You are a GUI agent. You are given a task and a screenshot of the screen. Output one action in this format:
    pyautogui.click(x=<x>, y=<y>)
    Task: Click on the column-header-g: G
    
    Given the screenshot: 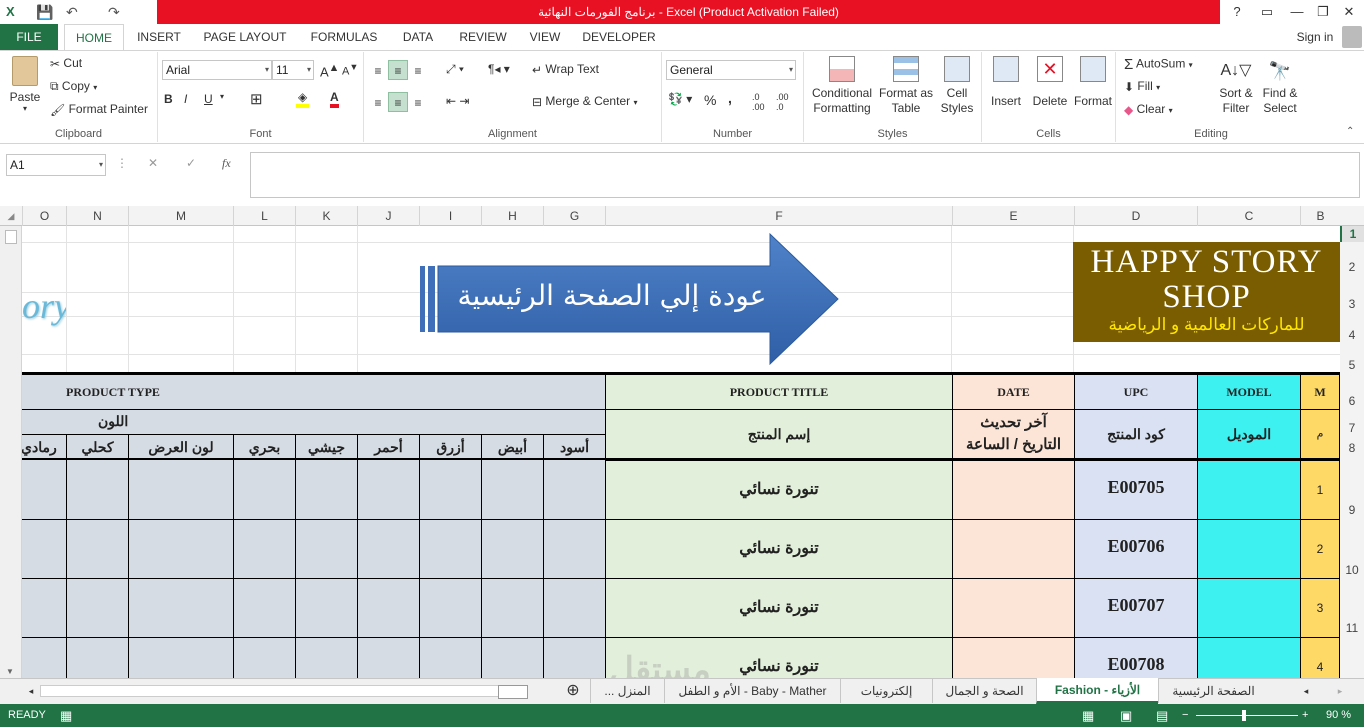 What is the action you would take?
    pyautogui.click(x=574, y=216)
    